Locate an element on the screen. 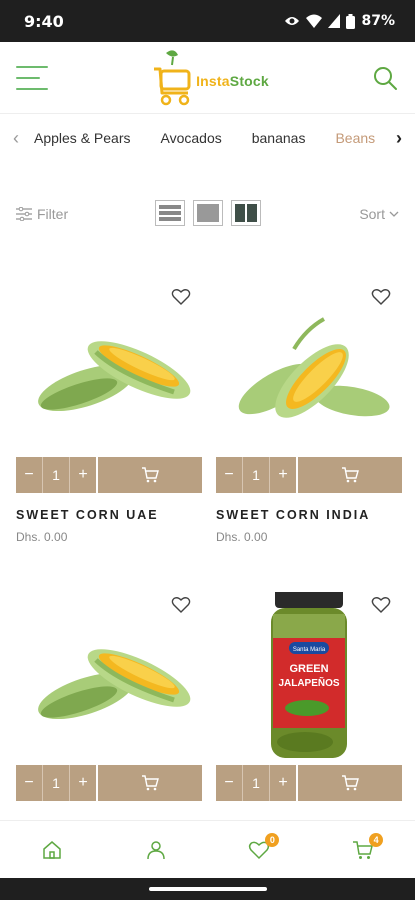 Image resolution: width=415 pixels, height=900 pixels. cart-logo-icon is located at coordinates (172, 77).